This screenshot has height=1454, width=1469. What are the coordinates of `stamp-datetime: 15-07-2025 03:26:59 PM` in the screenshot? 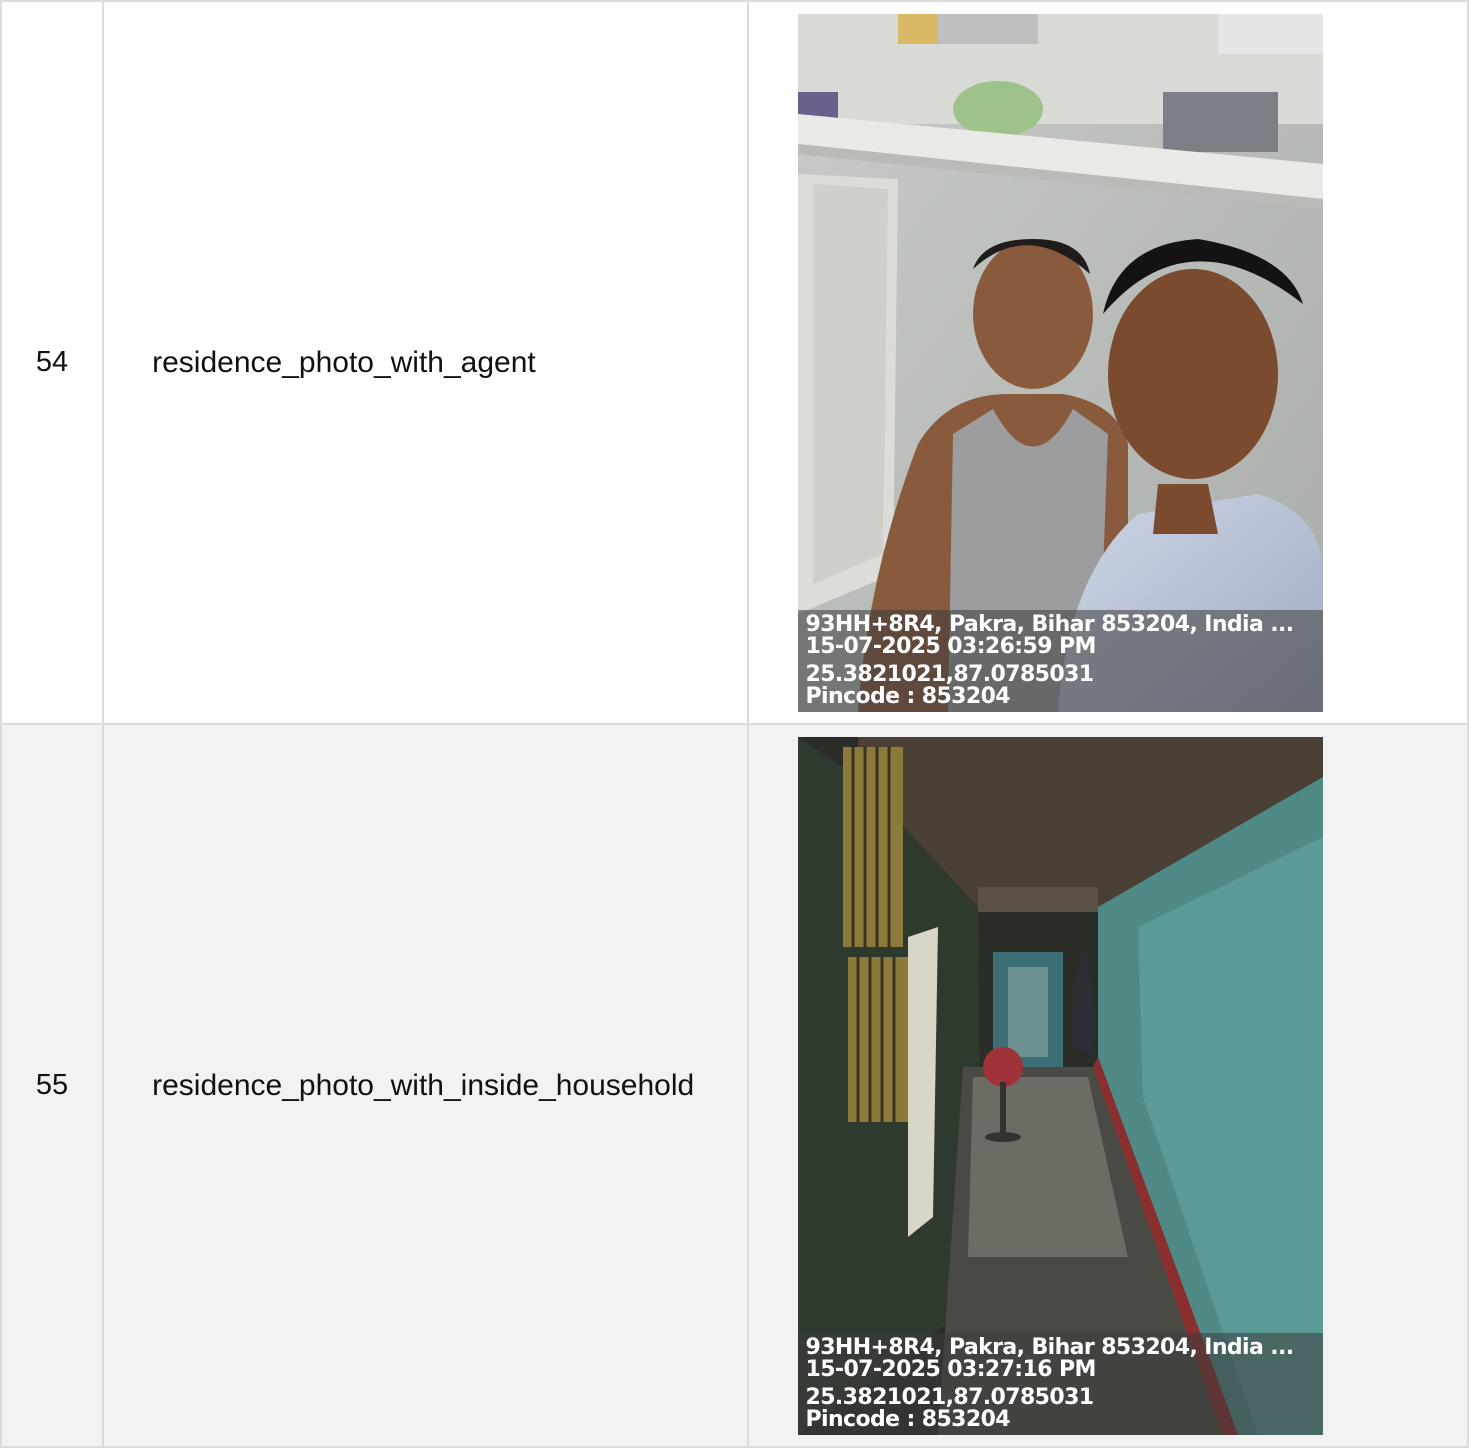 It's located at (951, 646).